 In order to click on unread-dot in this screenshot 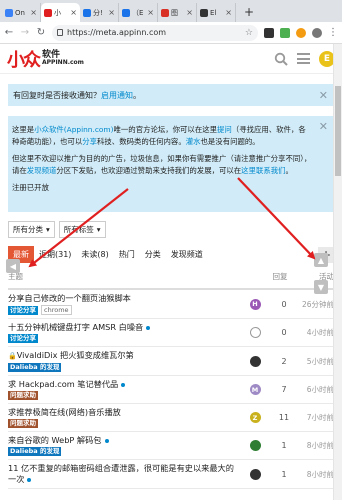, I will do `click(106, 440)`.